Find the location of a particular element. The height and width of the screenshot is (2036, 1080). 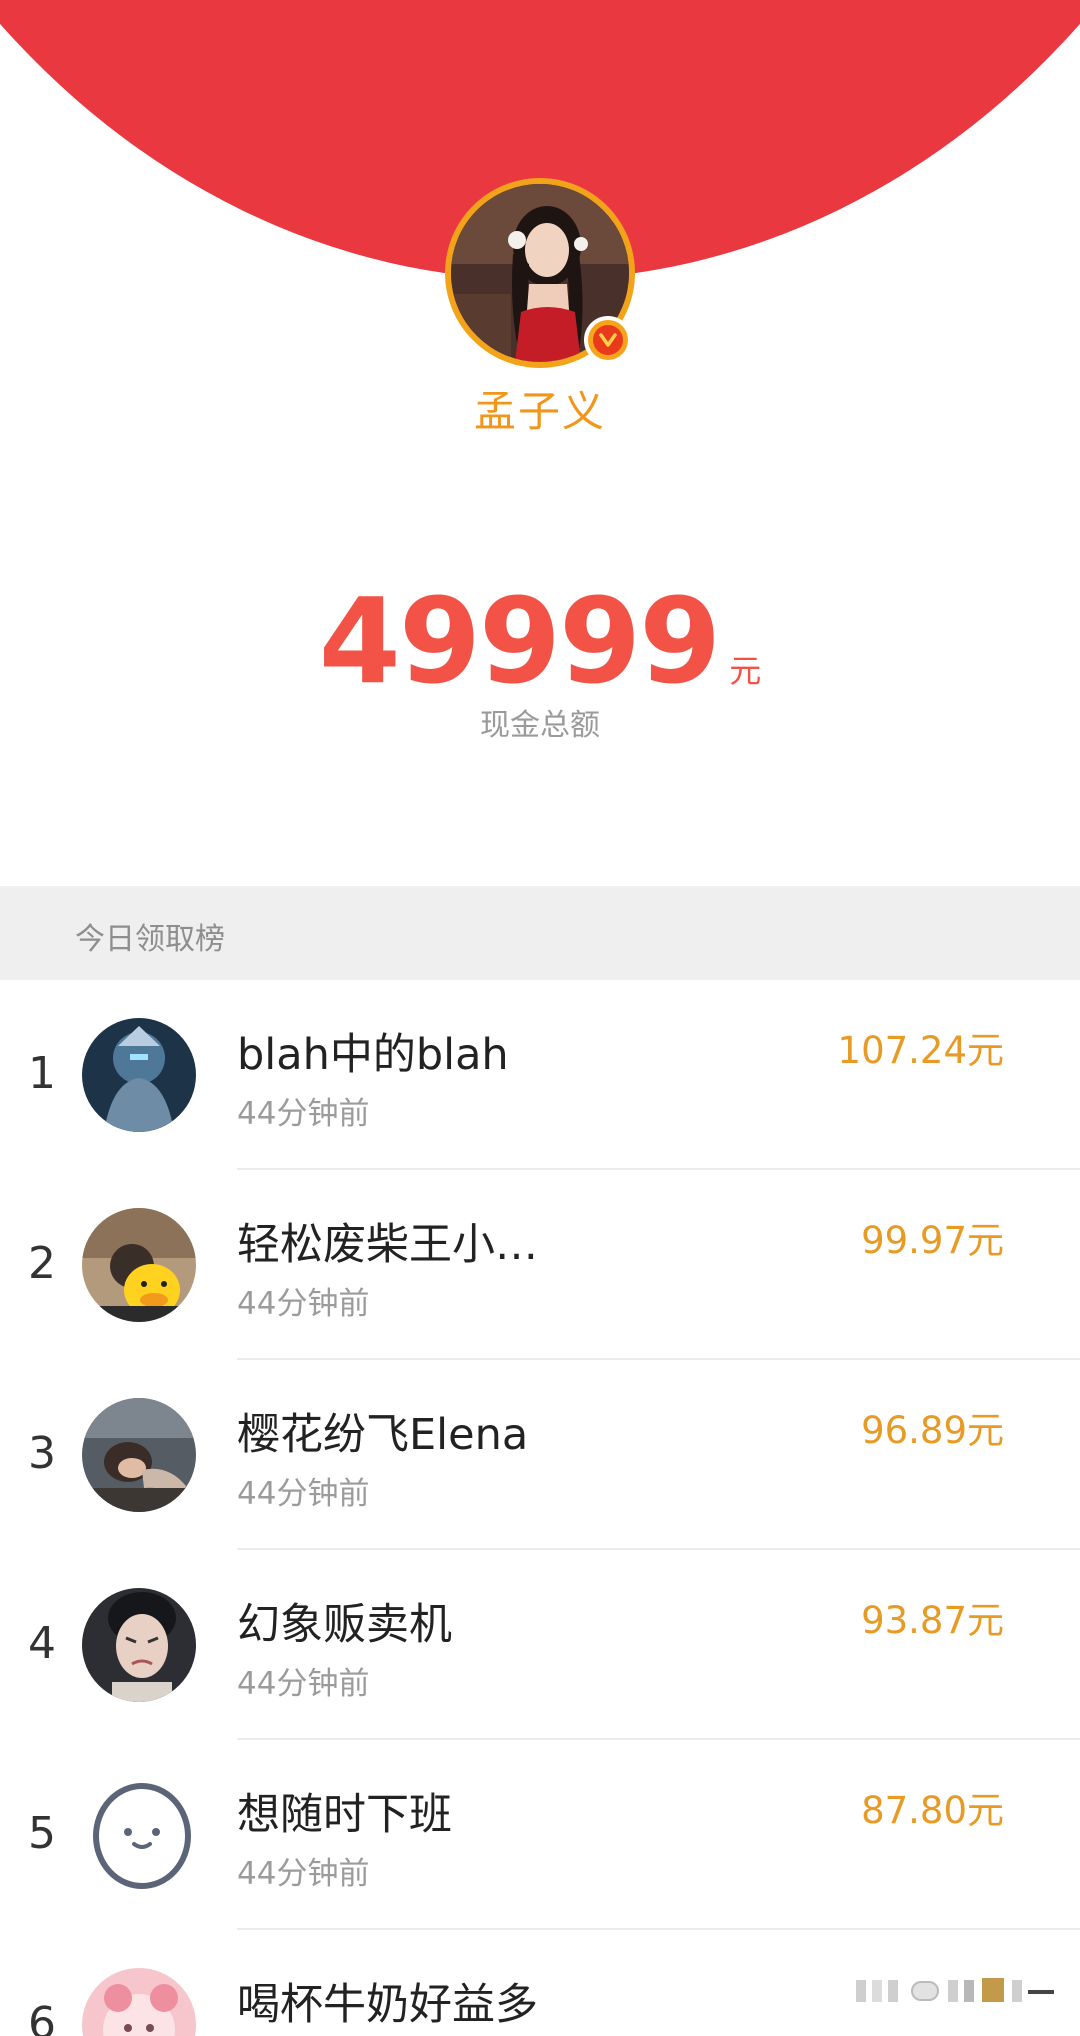

list-item: 5 想随时下班 44分钟前 87.80元 is located at coordinates (540, 1835).